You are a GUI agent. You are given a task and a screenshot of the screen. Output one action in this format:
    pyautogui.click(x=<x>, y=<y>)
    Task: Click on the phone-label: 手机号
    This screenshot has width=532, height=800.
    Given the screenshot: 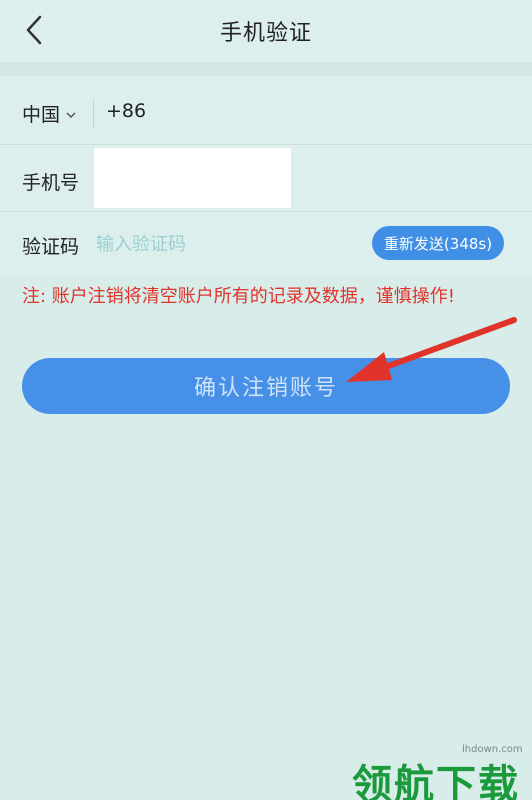 What is the action you would take?
    pyautogui.click(x=51, y=183)
    